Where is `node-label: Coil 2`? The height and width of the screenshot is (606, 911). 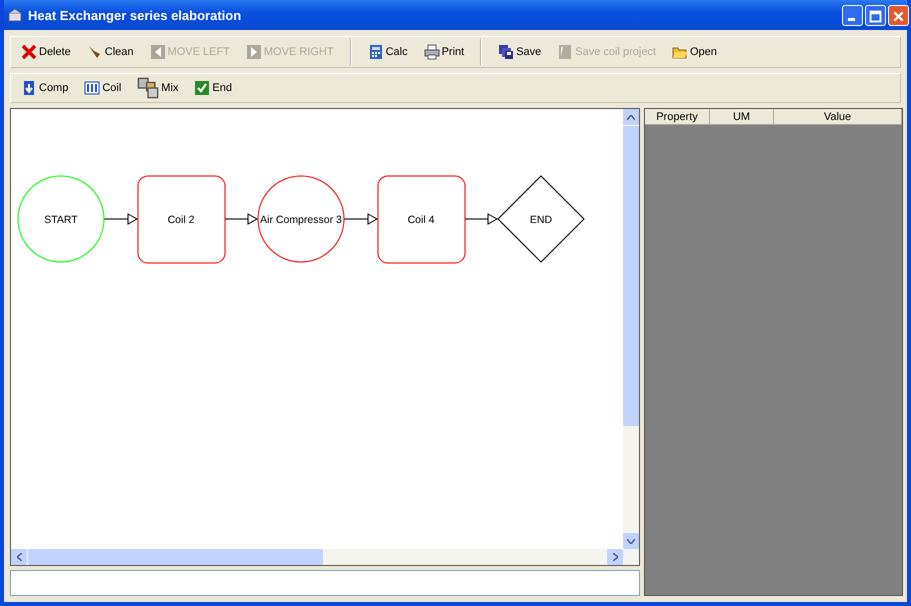
node-label: Coil 2 is located at coordinates (181, 220).